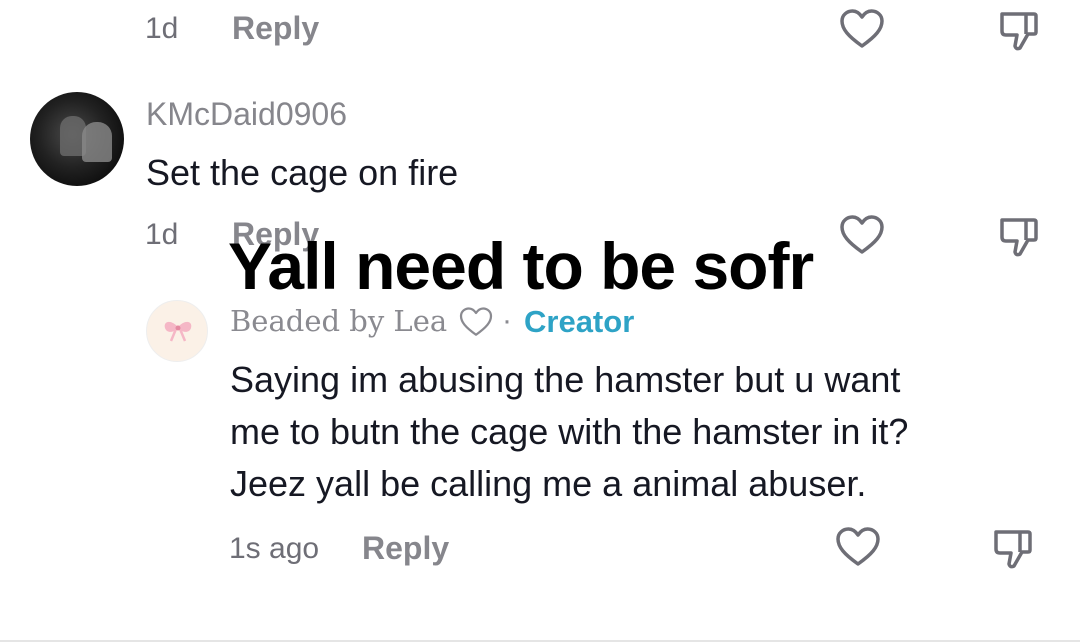 Image resolution: width=1080 pixels, height=642 pixels. I want to click on comment-0-time: 1d, so click(162, 28).